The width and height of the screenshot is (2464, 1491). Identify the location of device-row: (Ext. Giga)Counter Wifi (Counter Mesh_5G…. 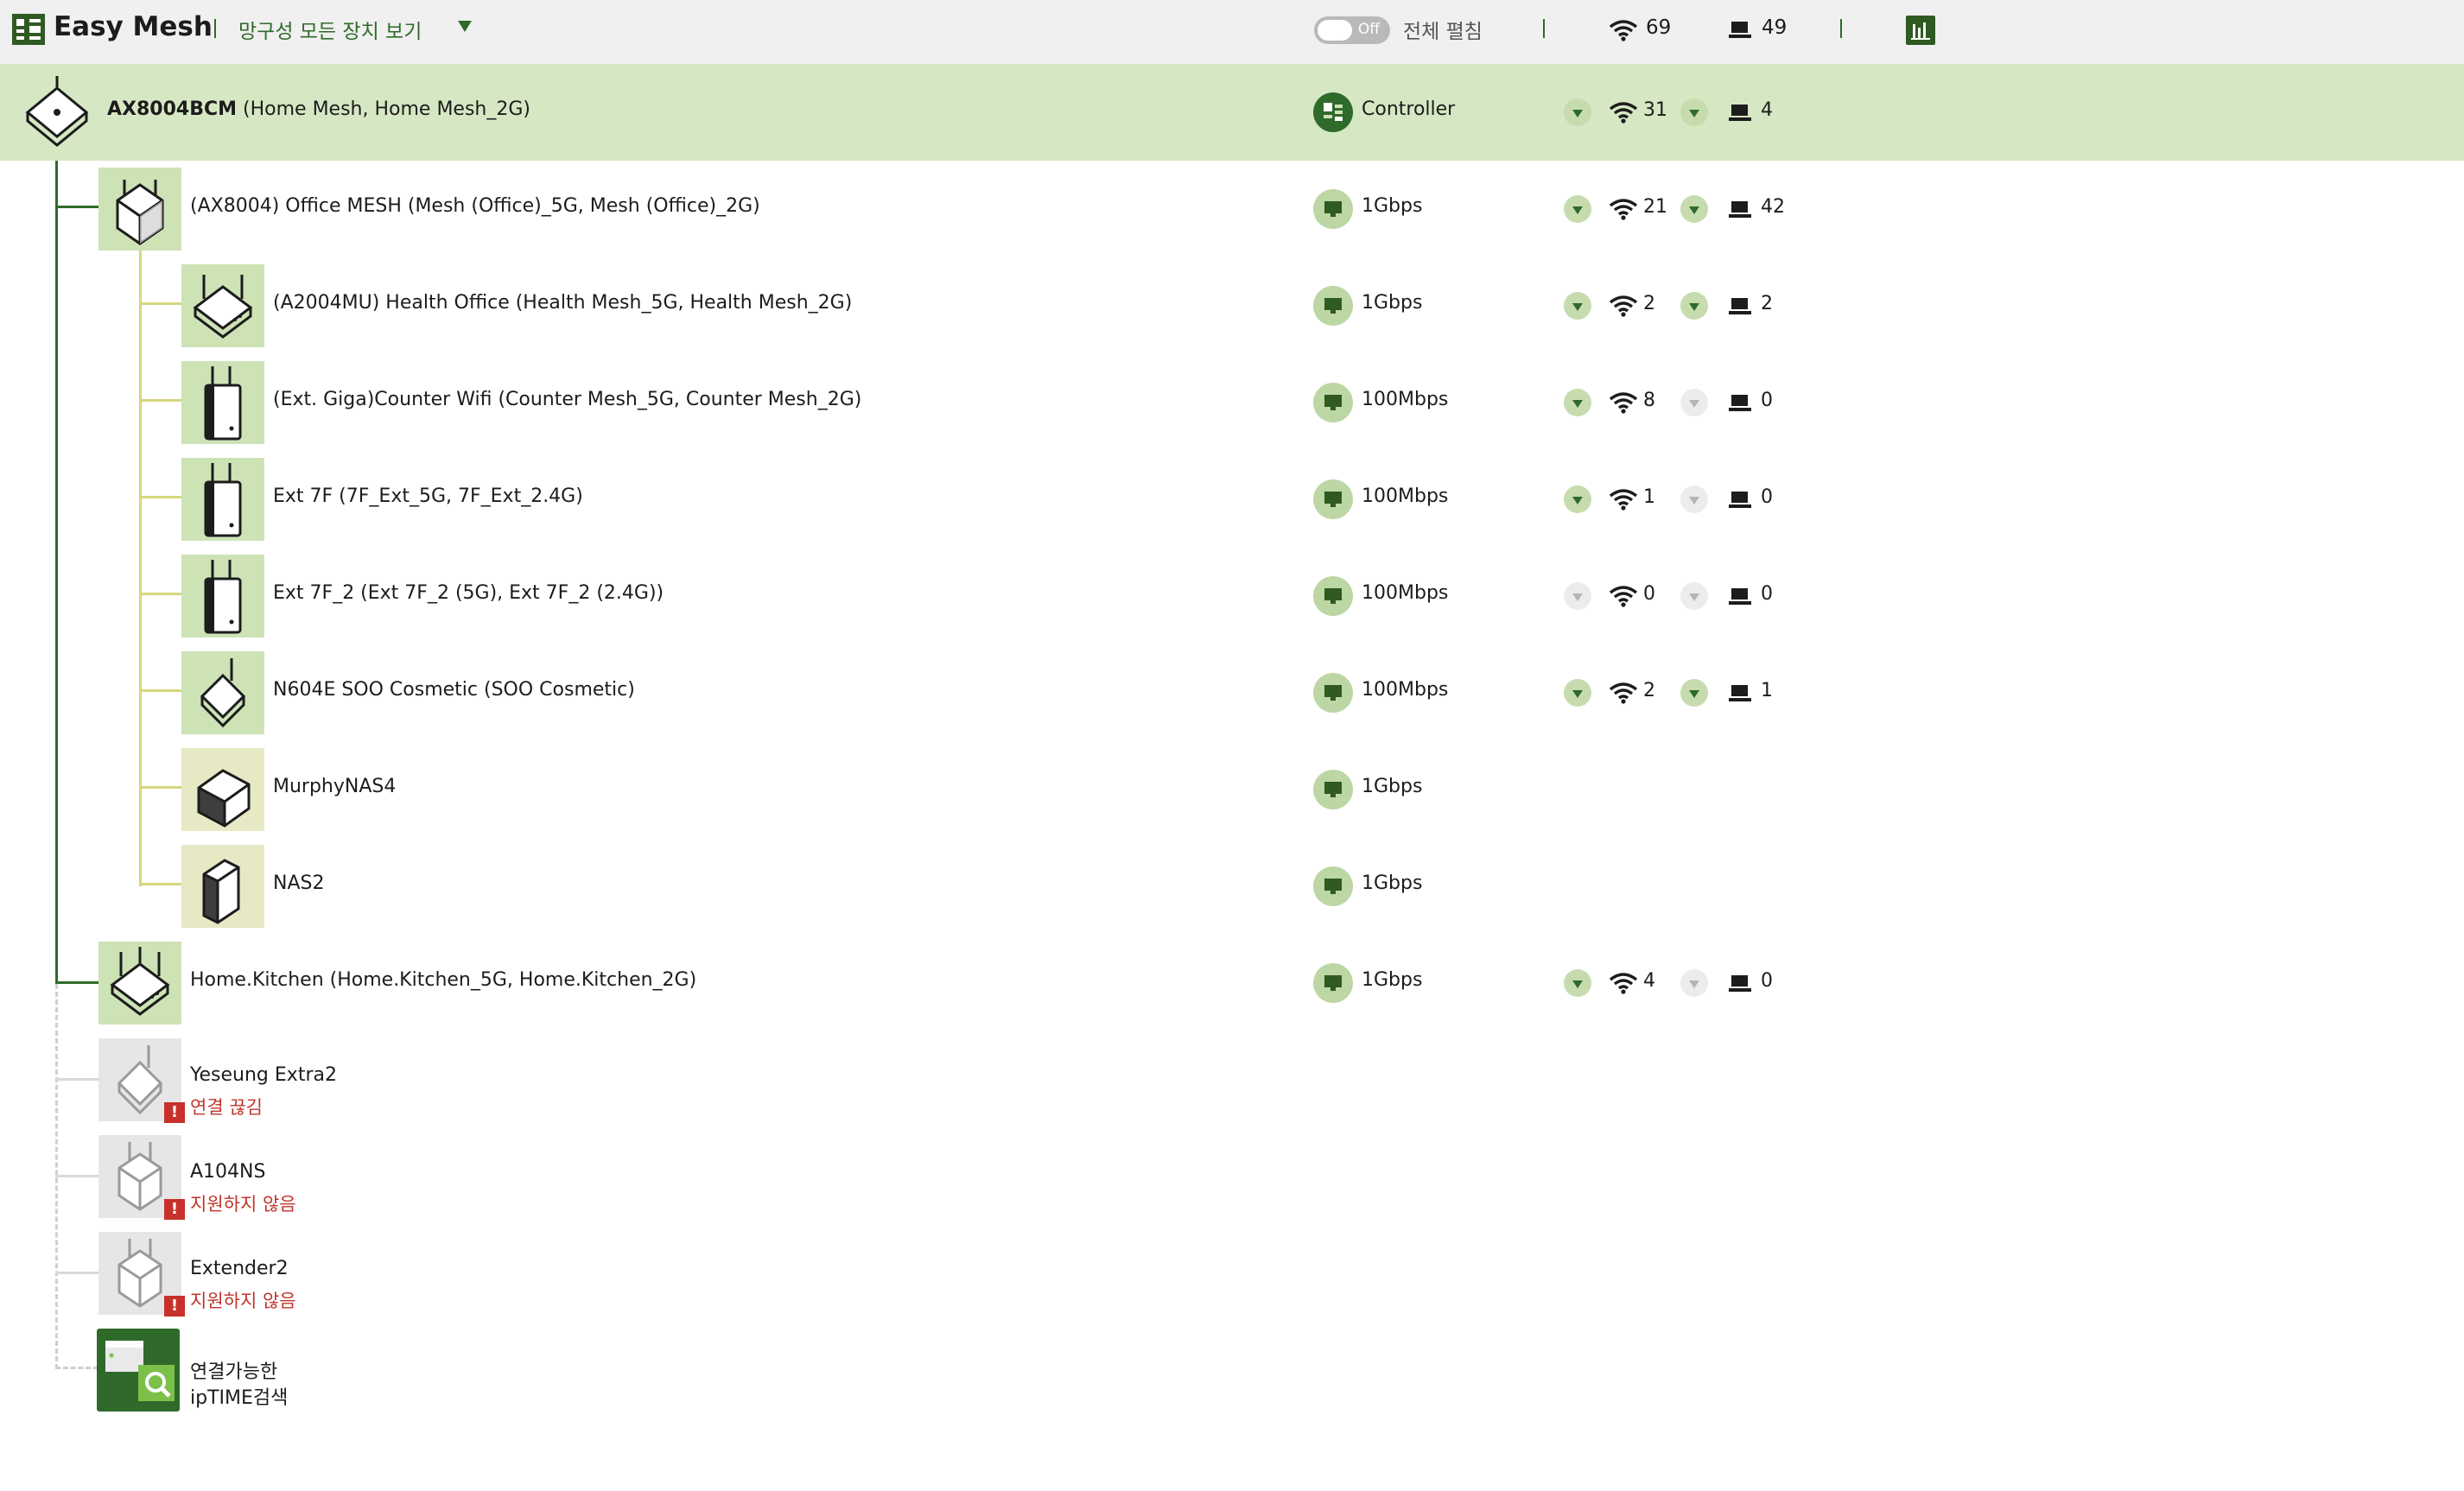
(1232, 402).